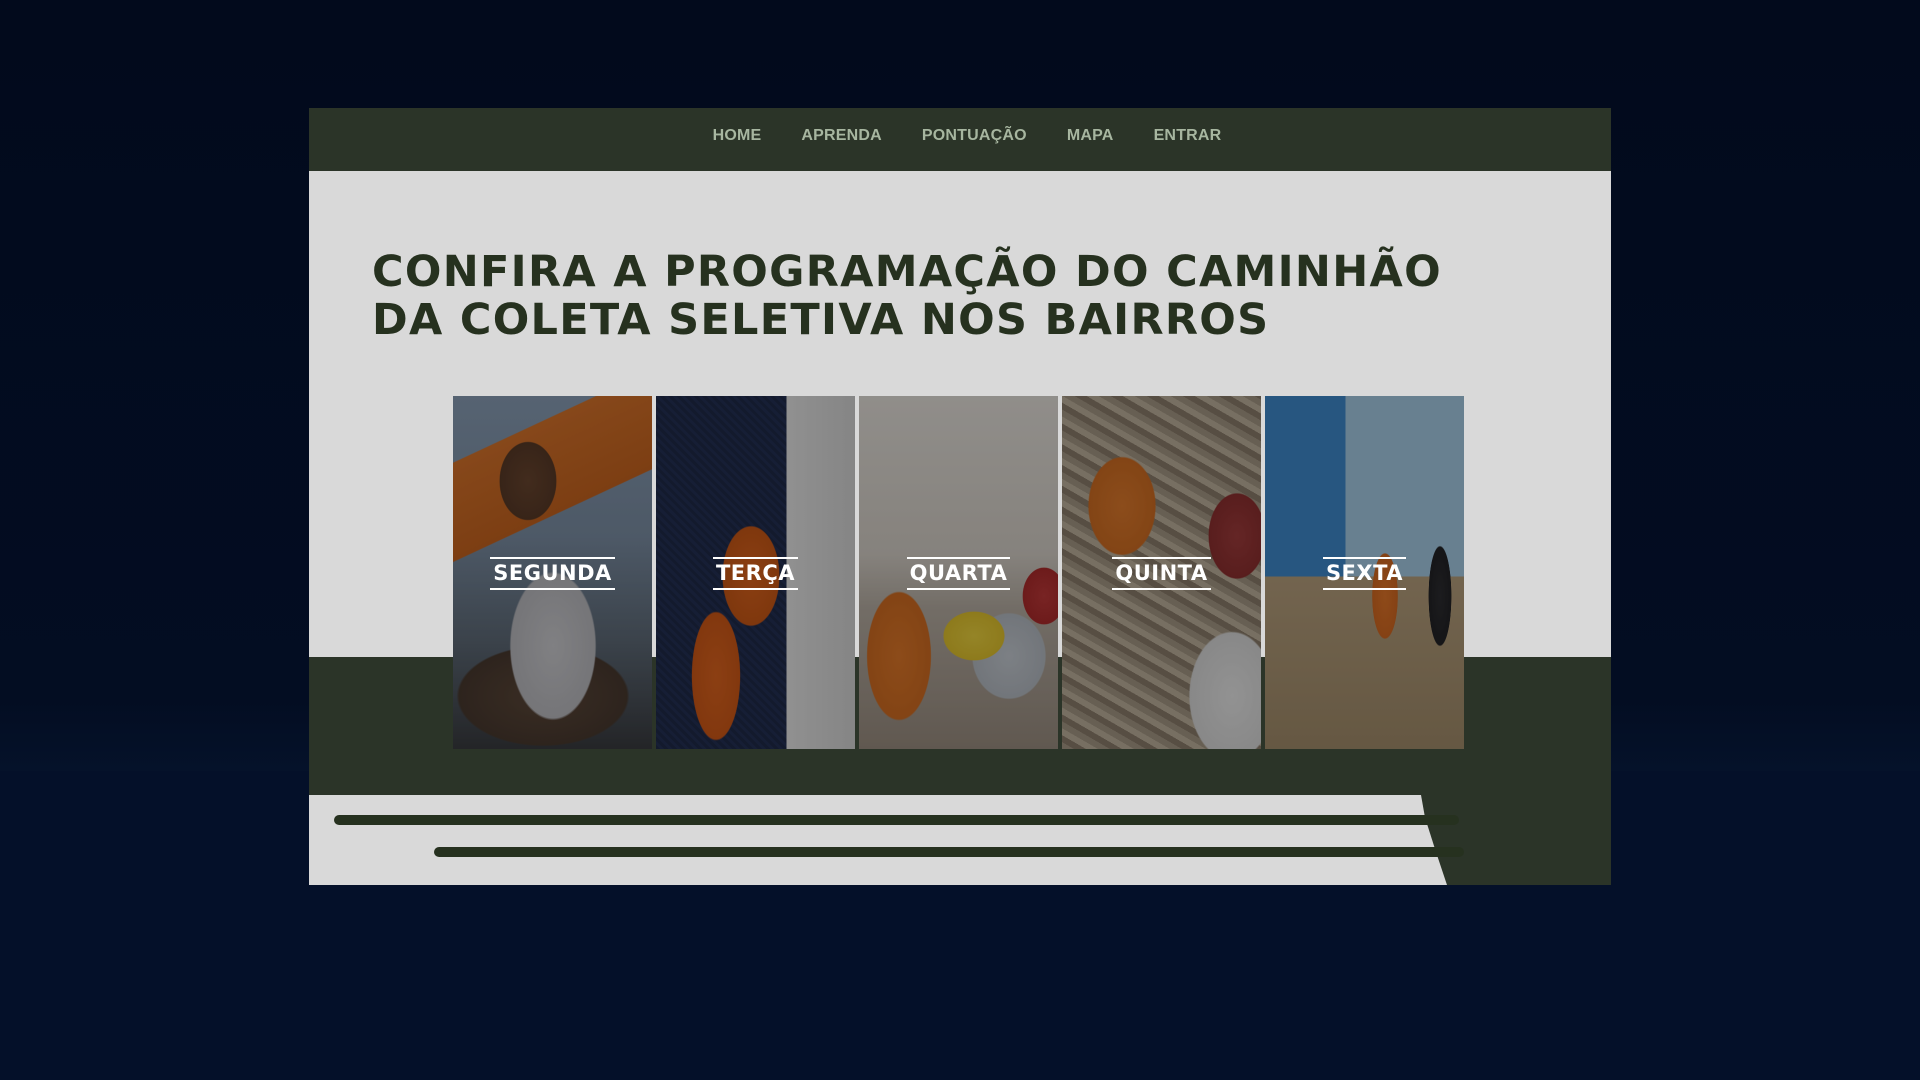 This screenshot has width=1920, height=1080. What do you see at coordinates (737, 136) in the screenshot?
I see `nav-item-home: HOME` at bounding box center [737, 136].